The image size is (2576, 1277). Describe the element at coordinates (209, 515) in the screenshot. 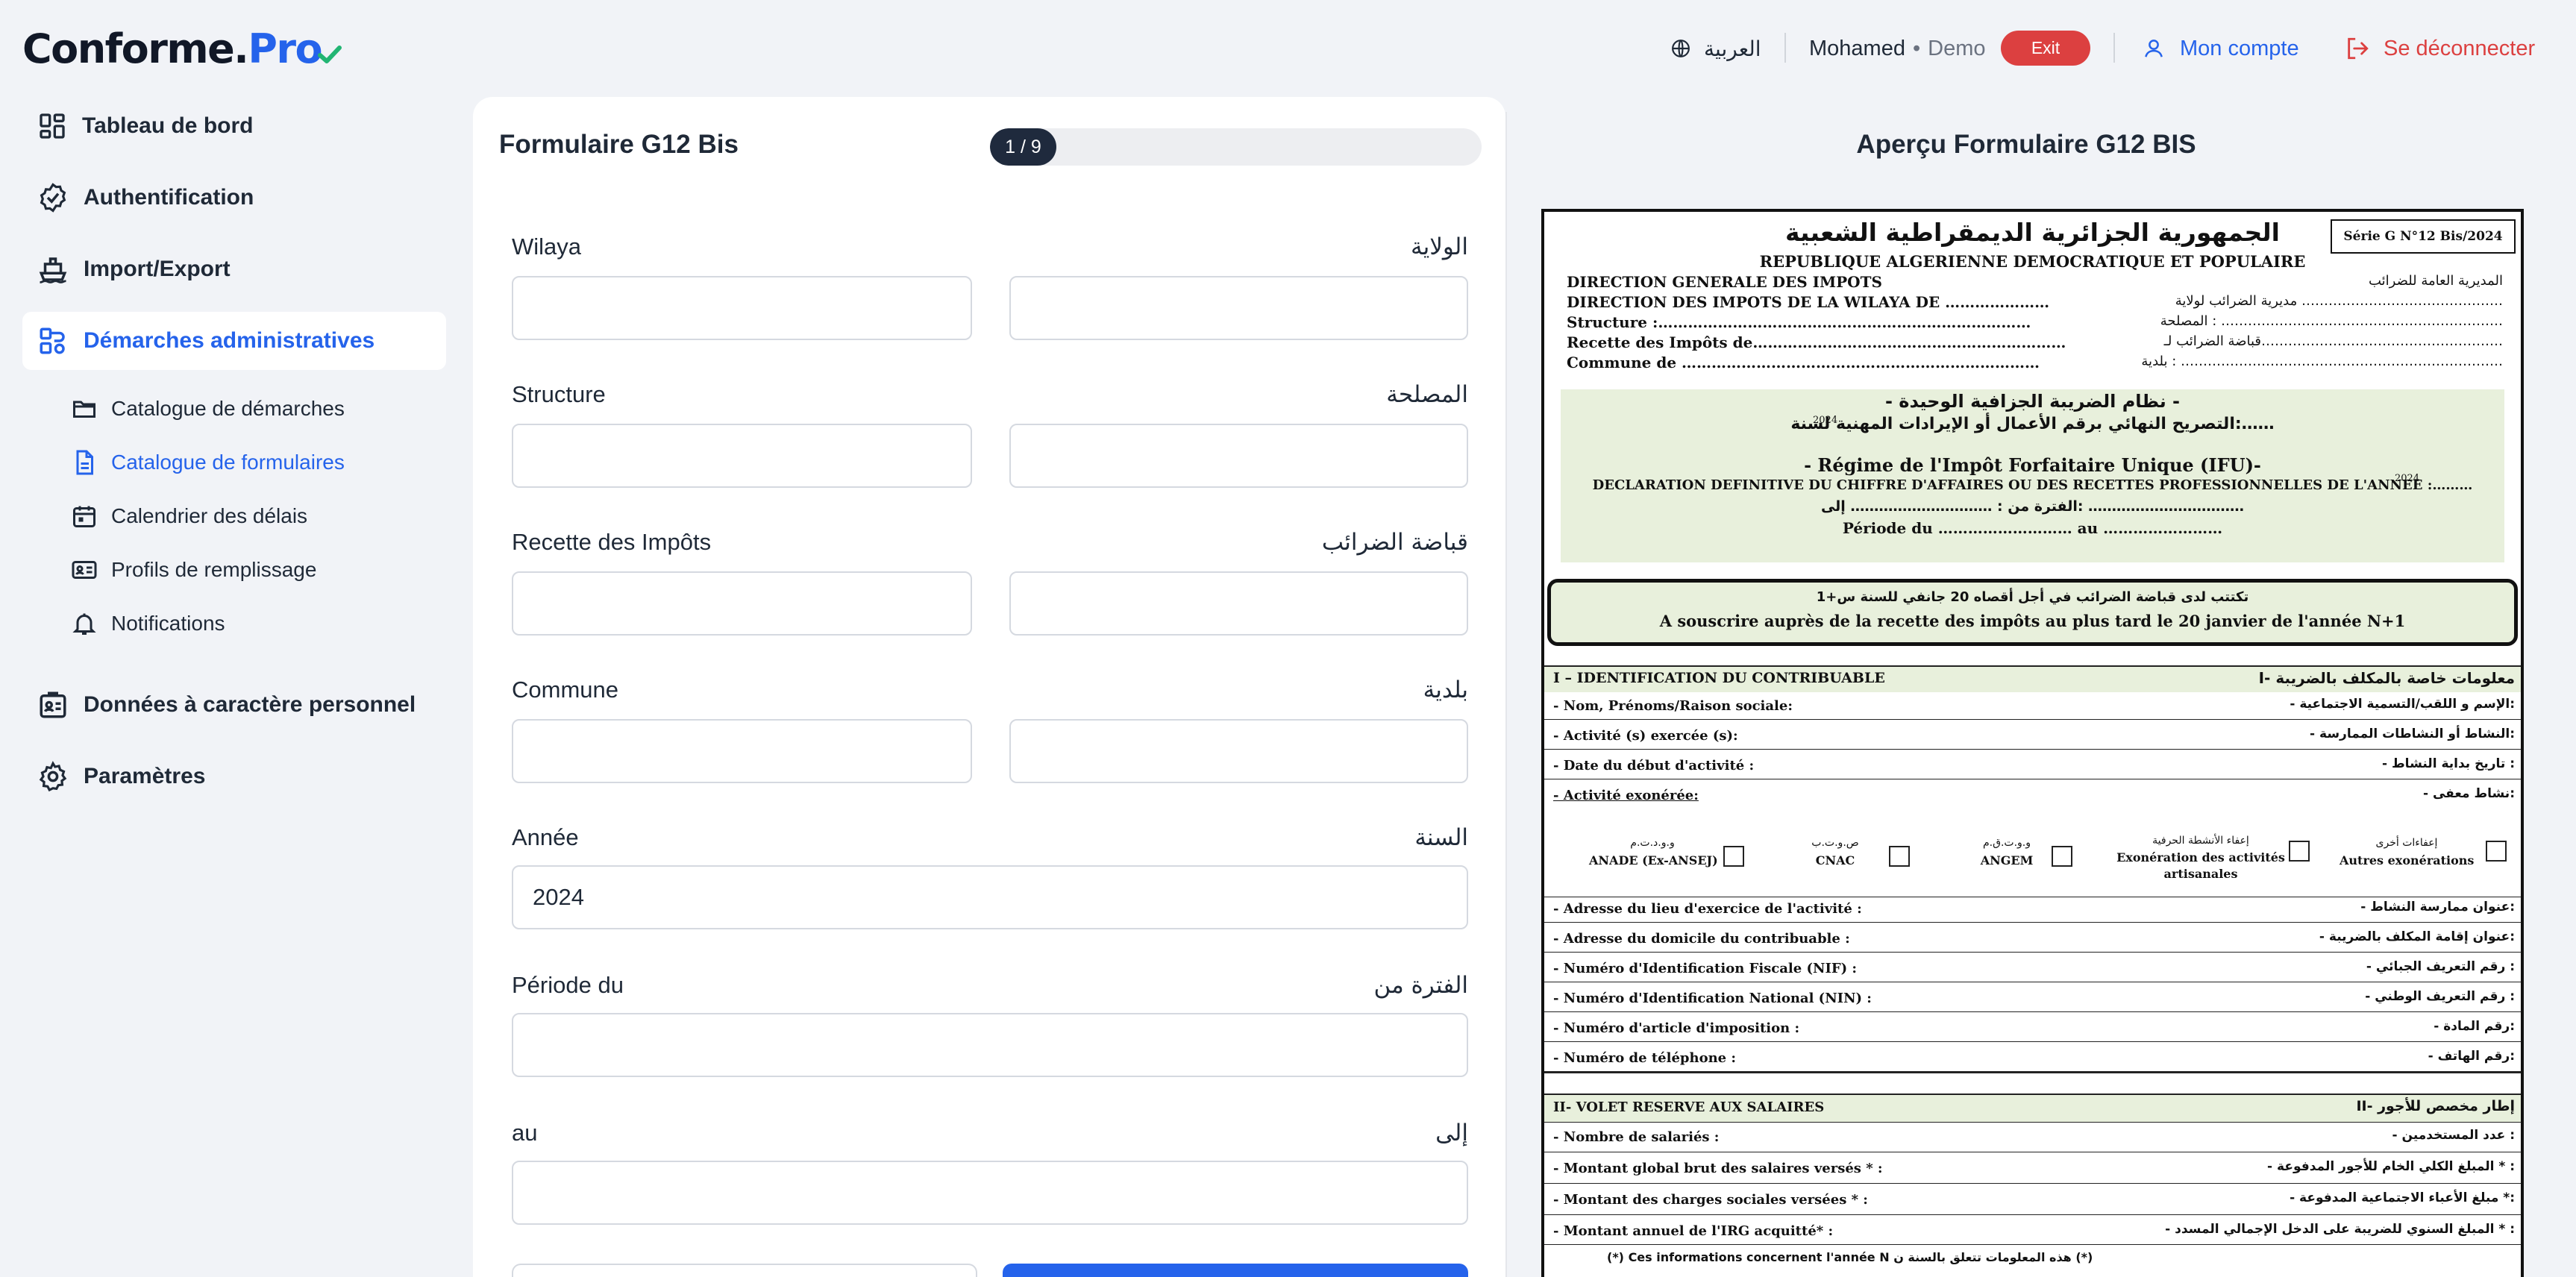

I see `sidebar-subitem-label: Calendrier des délais` at that location.